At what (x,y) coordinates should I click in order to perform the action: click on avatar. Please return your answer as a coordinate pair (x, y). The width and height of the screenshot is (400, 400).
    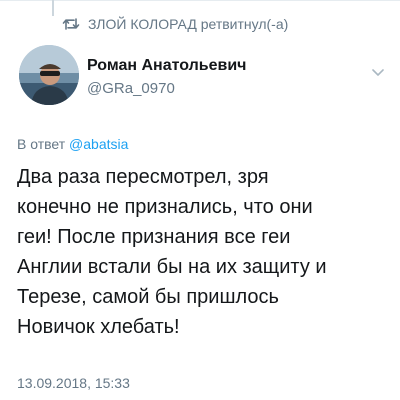
    Looking at the image, I should click on (49, 75).